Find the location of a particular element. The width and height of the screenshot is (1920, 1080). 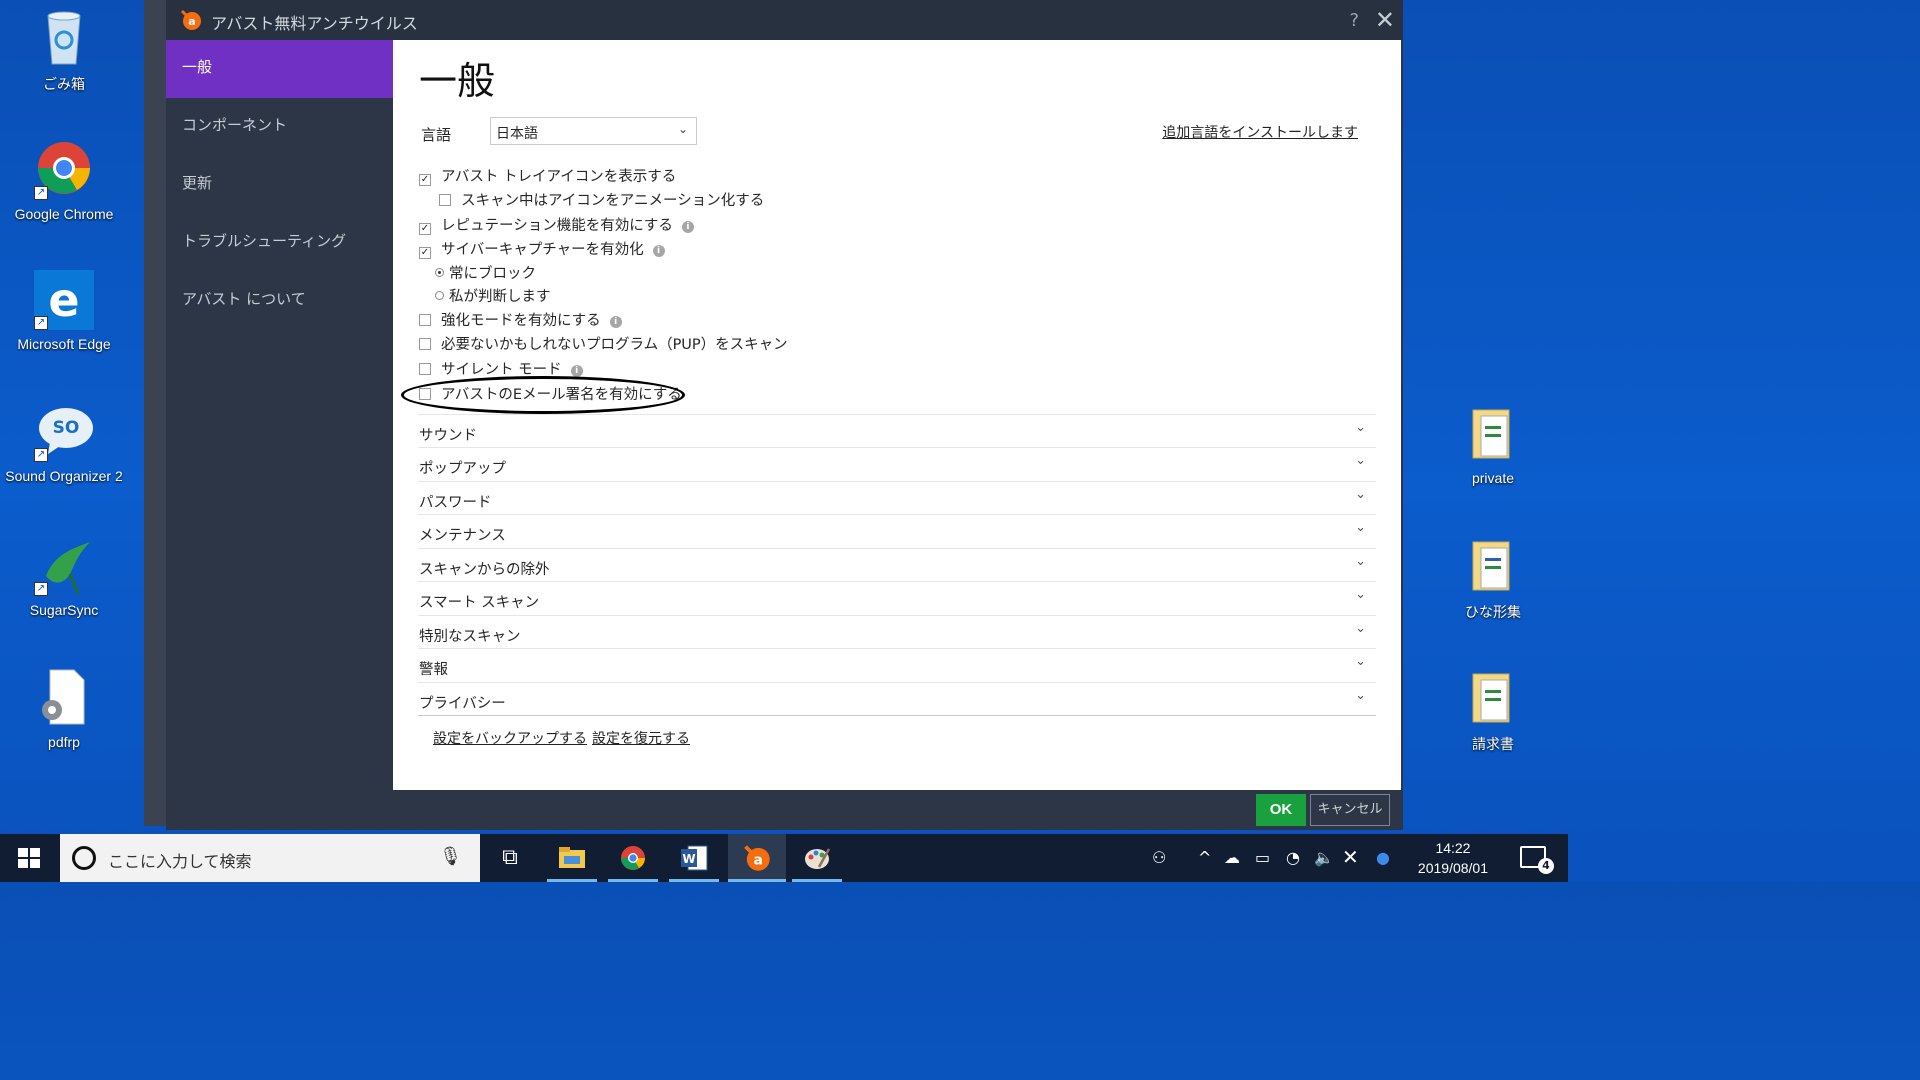

cancel-button: キャンセル is located at coordinates (1350, 810).